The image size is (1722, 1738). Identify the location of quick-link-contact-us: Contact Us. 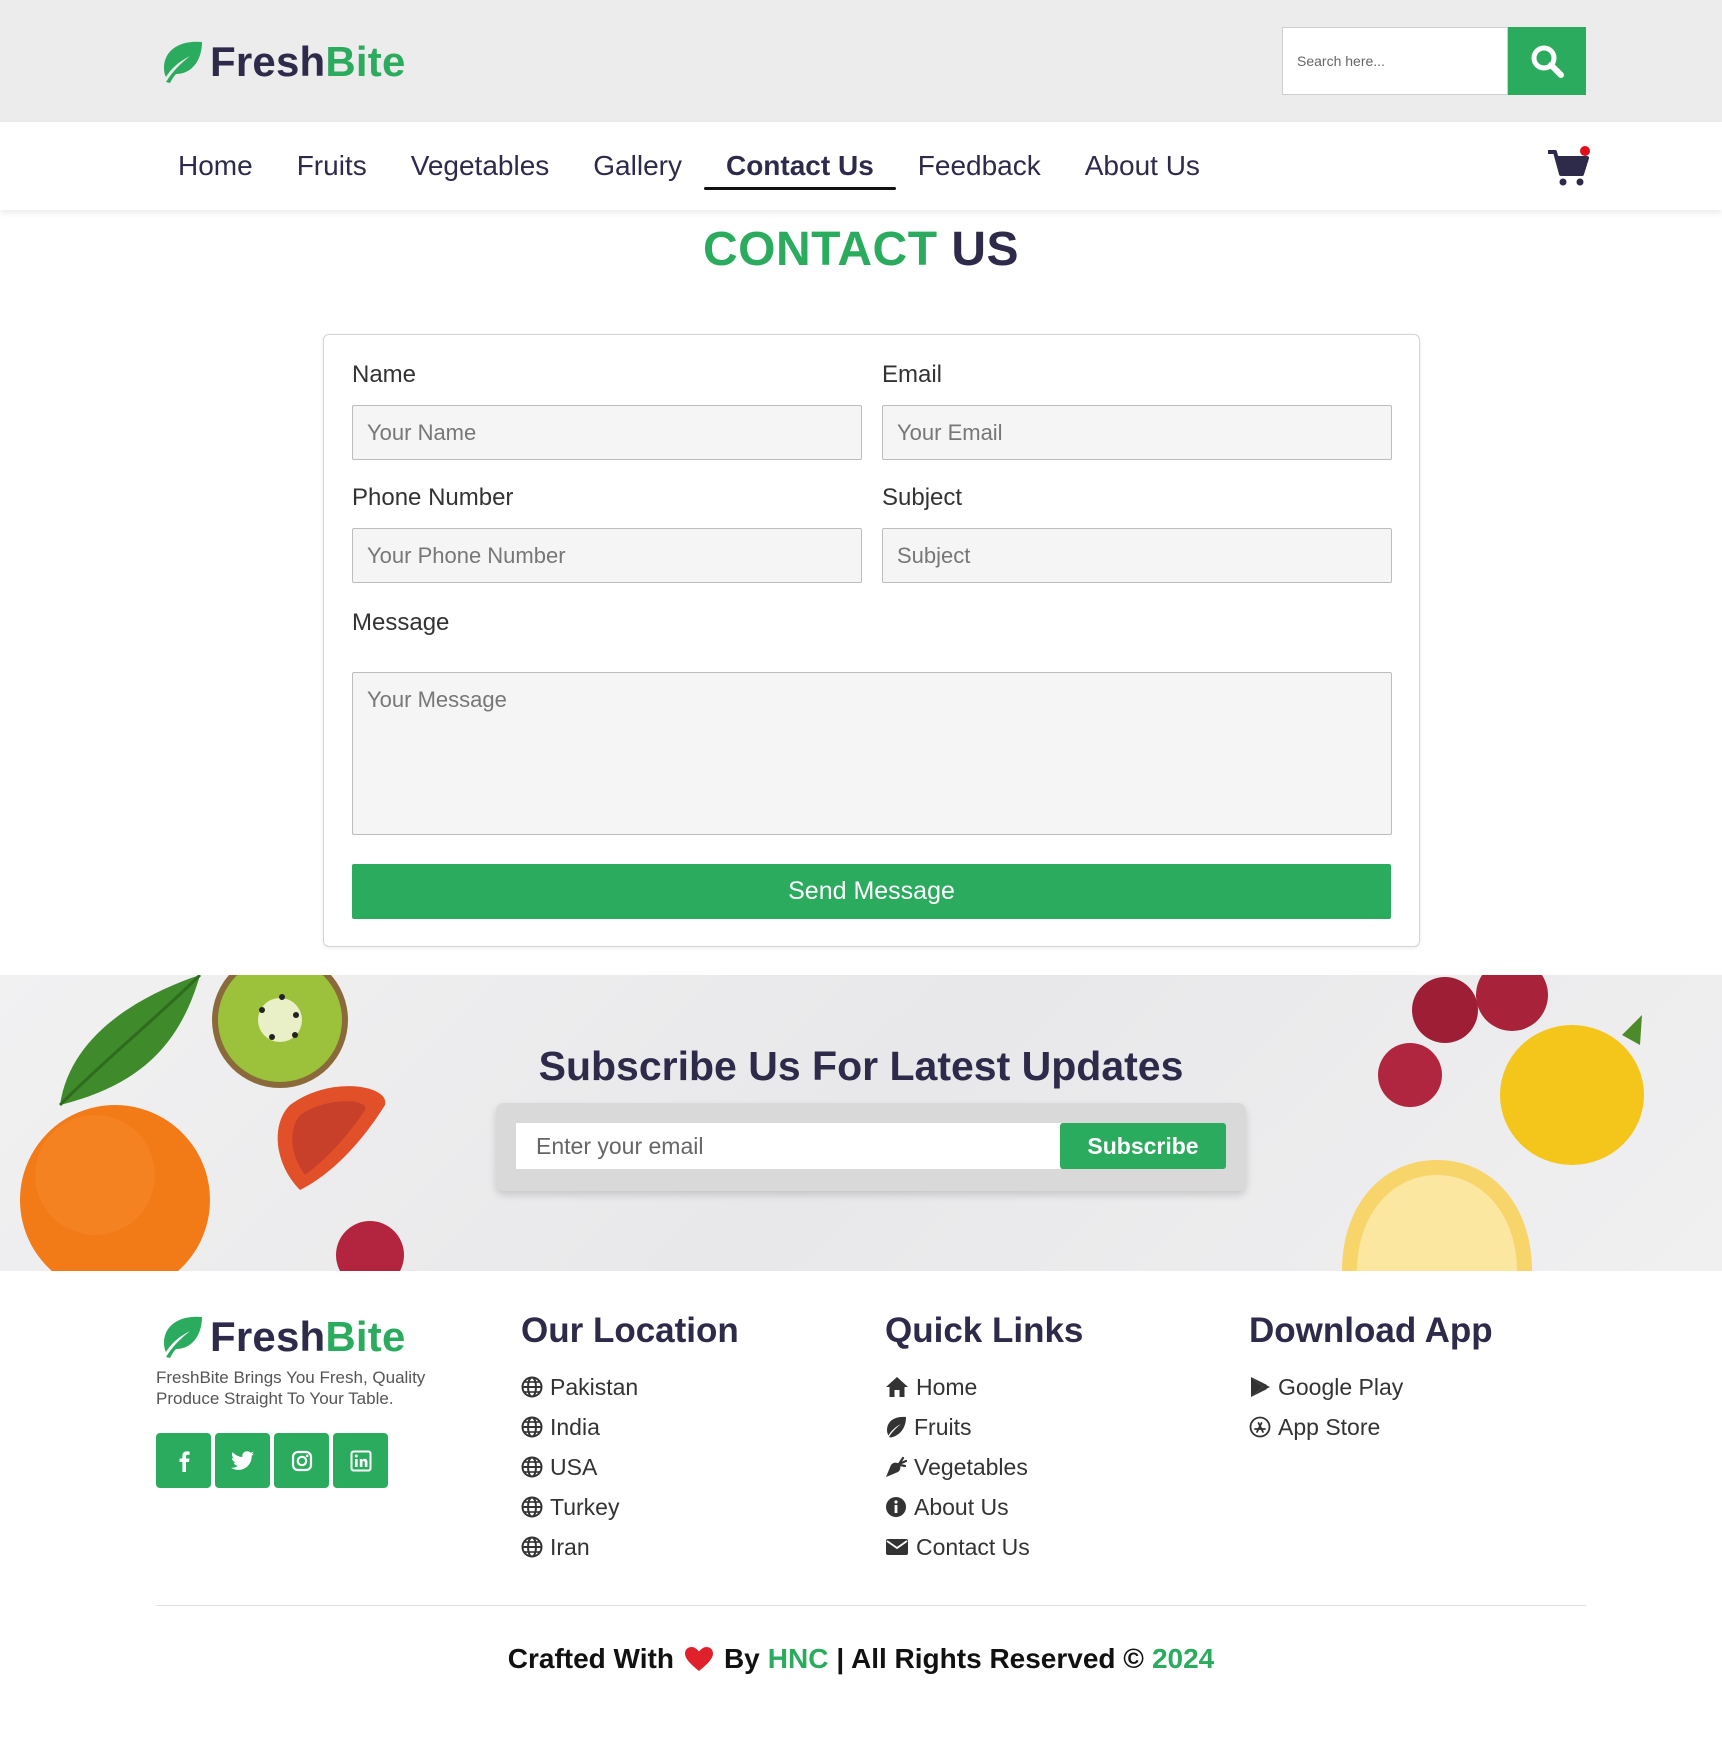
(984, 1547).